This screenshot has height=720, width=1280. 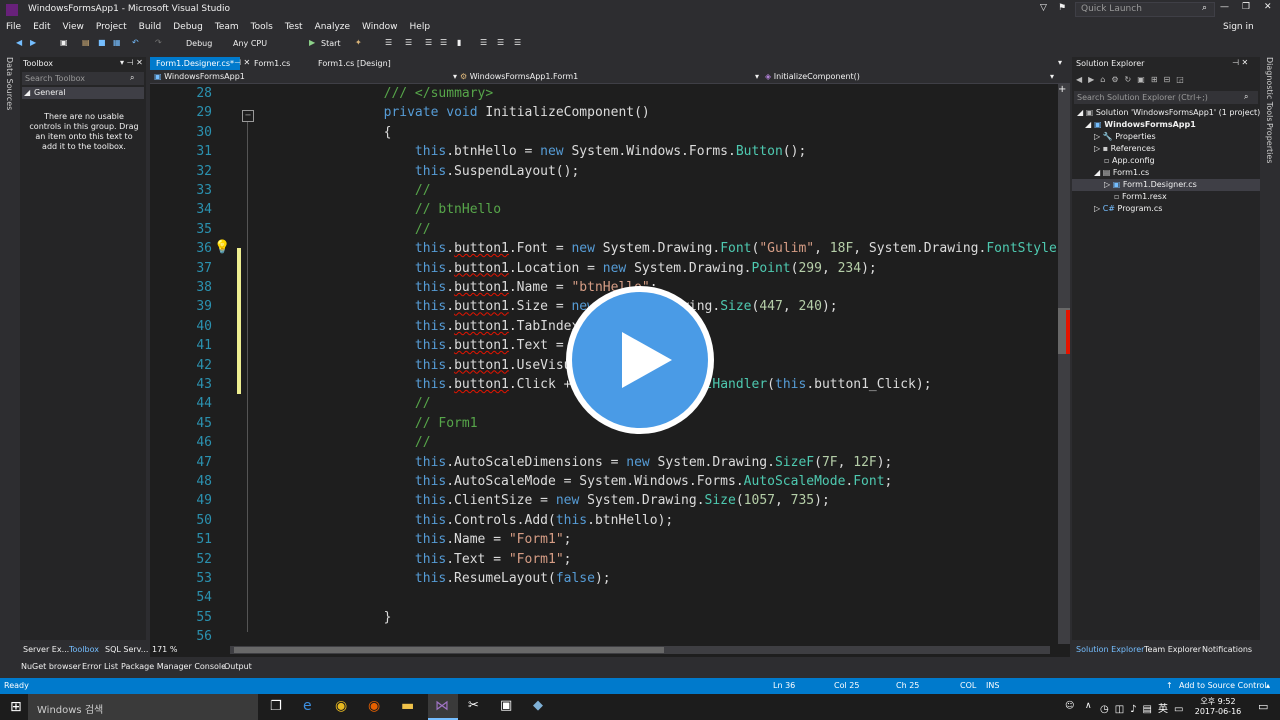 I want to click on solution-config-select: Debug, so click(x=202, y=43).